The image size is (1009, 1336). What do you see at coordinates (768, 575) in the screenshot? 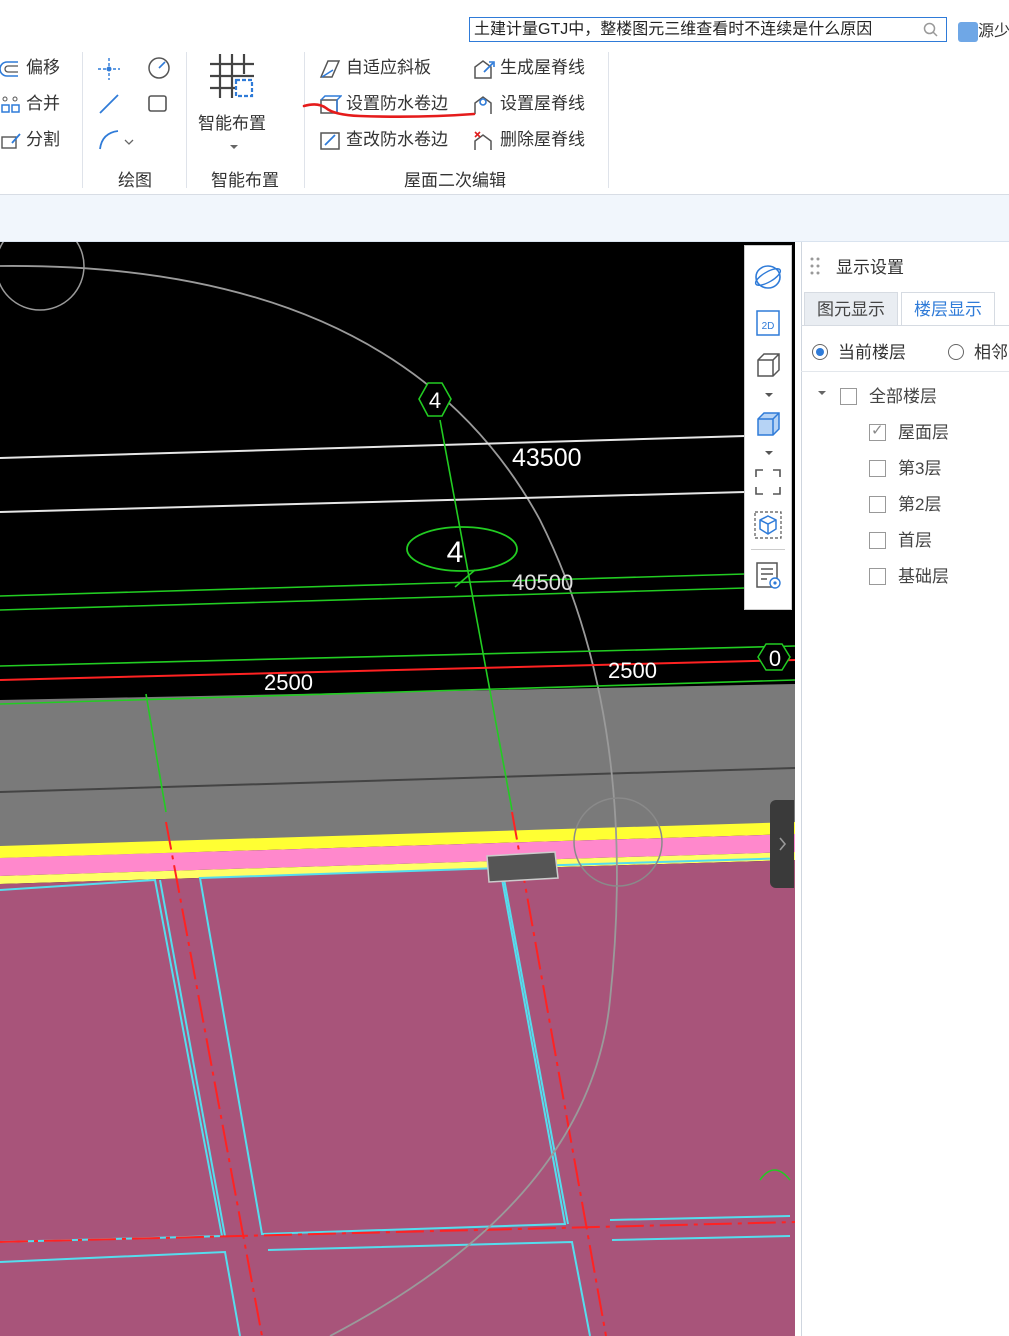
I see `display-settings-icon` at bounding box center [768, 575].